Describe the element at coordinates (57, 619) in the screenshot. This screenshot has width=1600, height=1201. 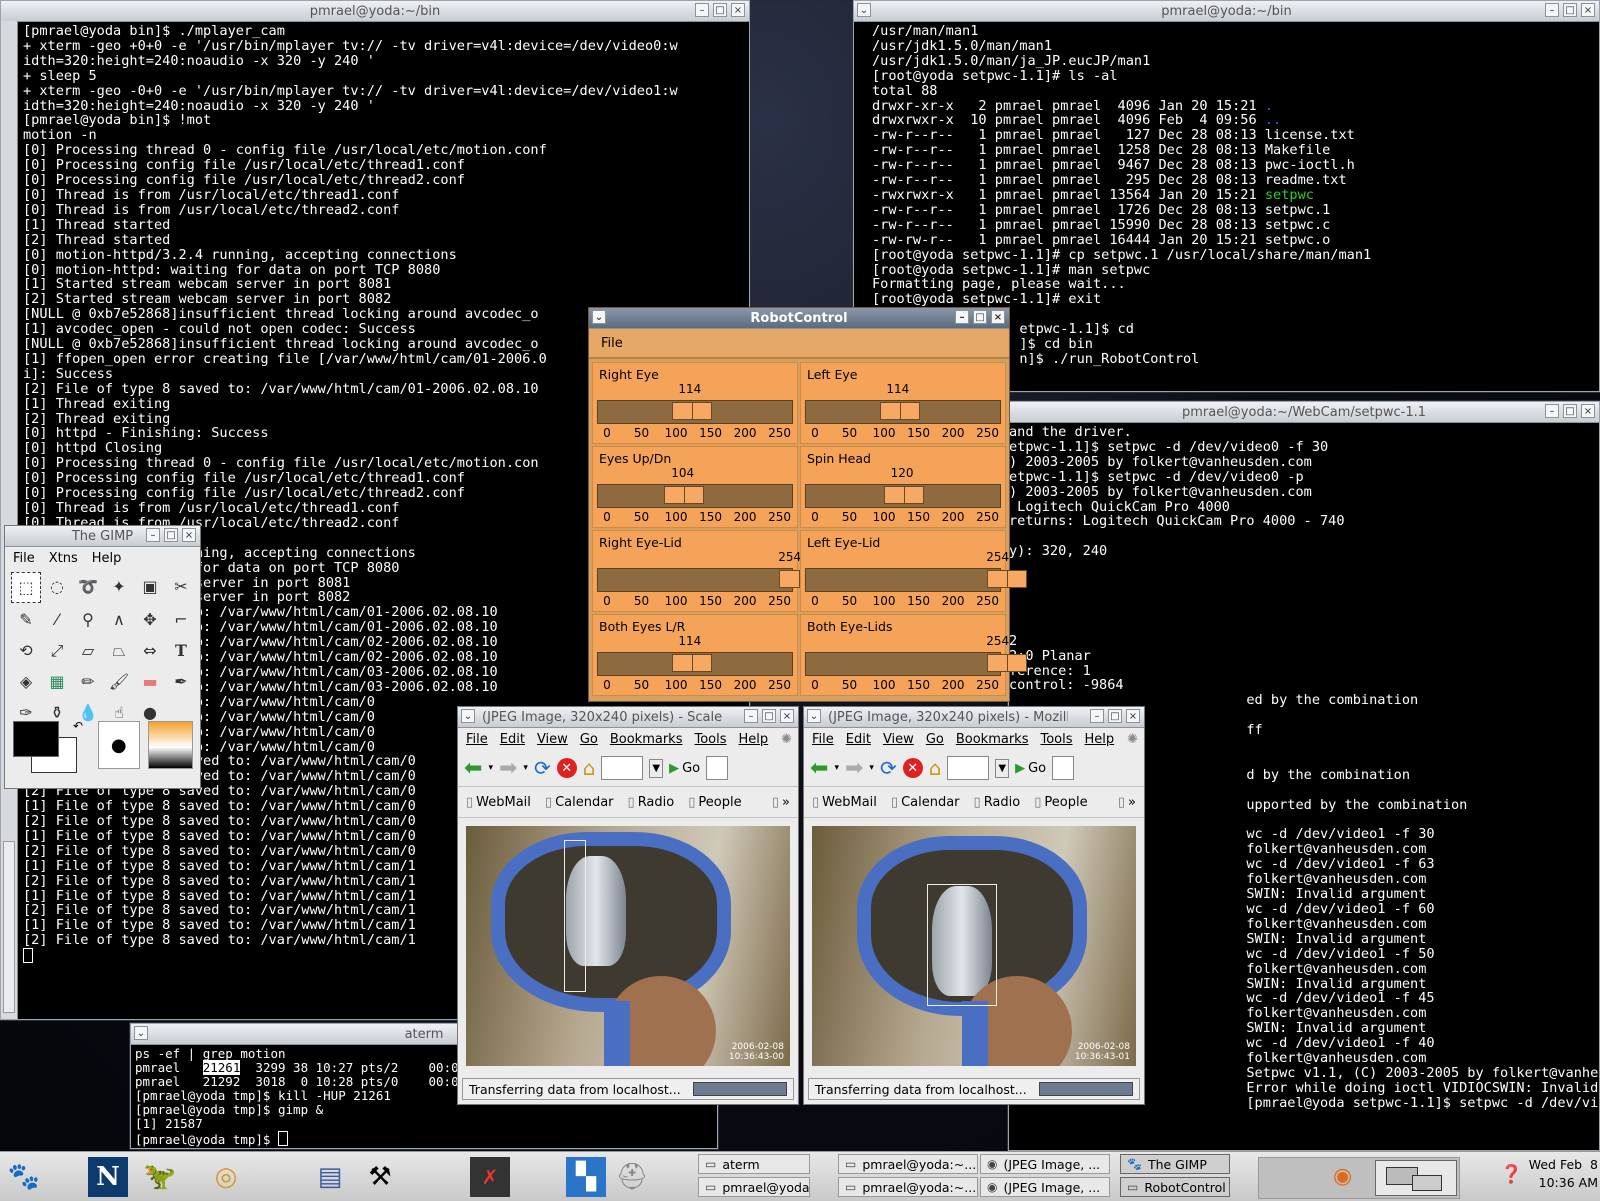
I see `color-picker-icon: ⁄` at that location.